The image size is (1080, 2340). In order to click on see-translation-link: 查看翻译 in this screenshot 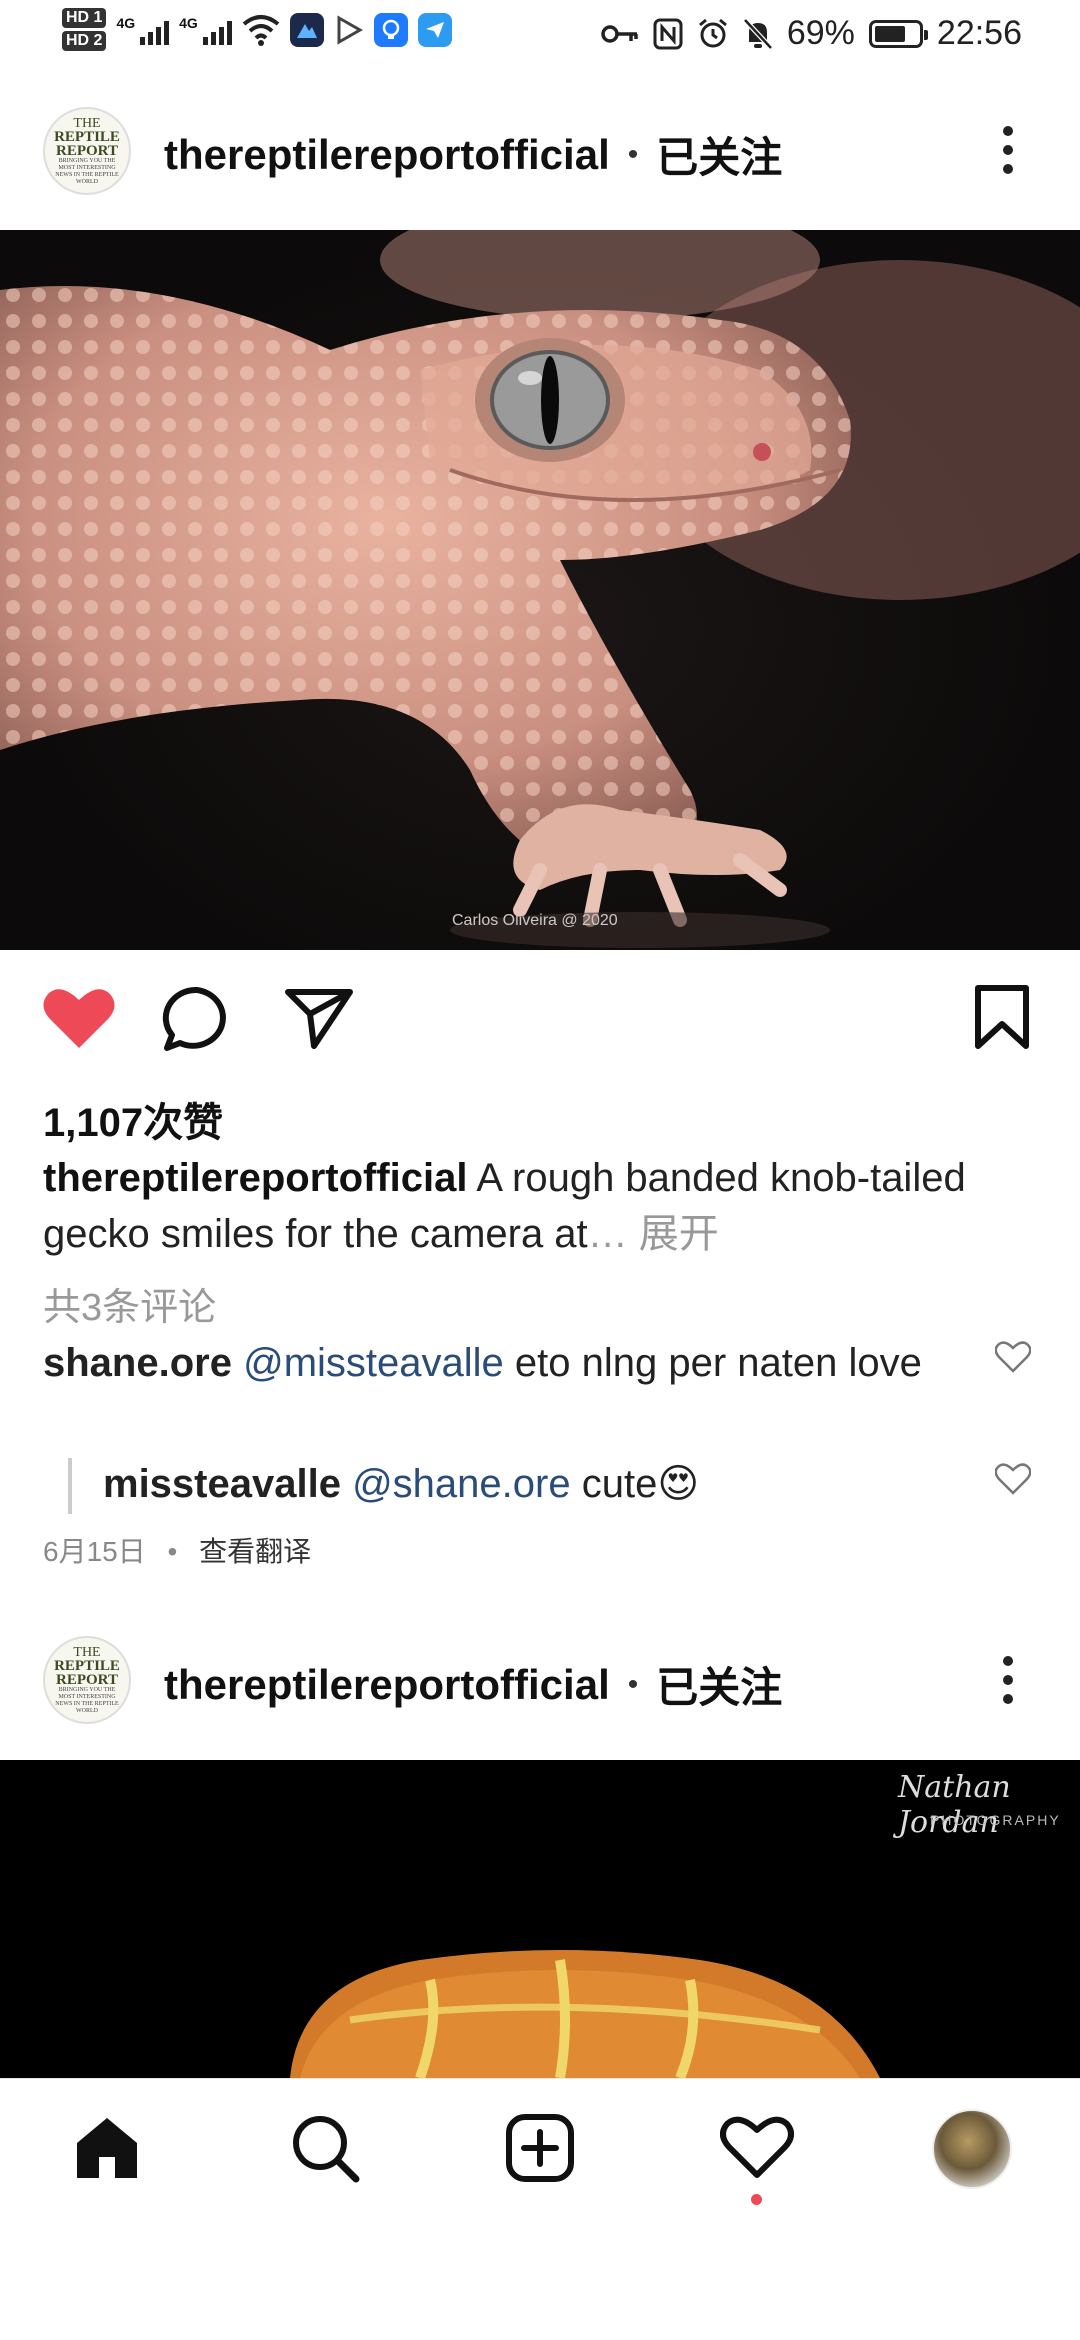, I will do `click(255, 1551)`.